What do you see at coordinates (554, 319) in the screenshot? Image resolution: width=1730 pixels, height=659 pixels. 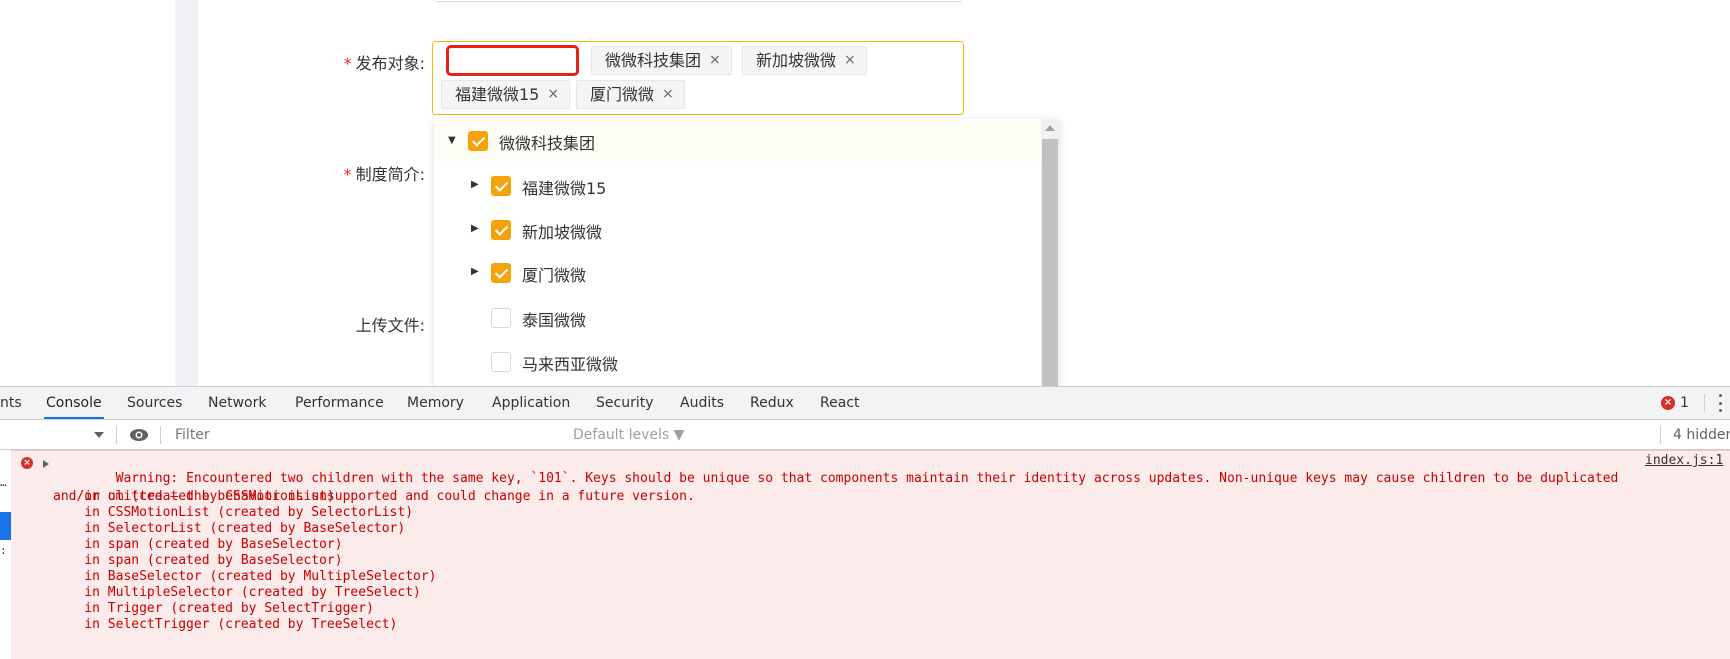 I see `tree-node-label: 泰国微微` at bounding box center [554, 319].